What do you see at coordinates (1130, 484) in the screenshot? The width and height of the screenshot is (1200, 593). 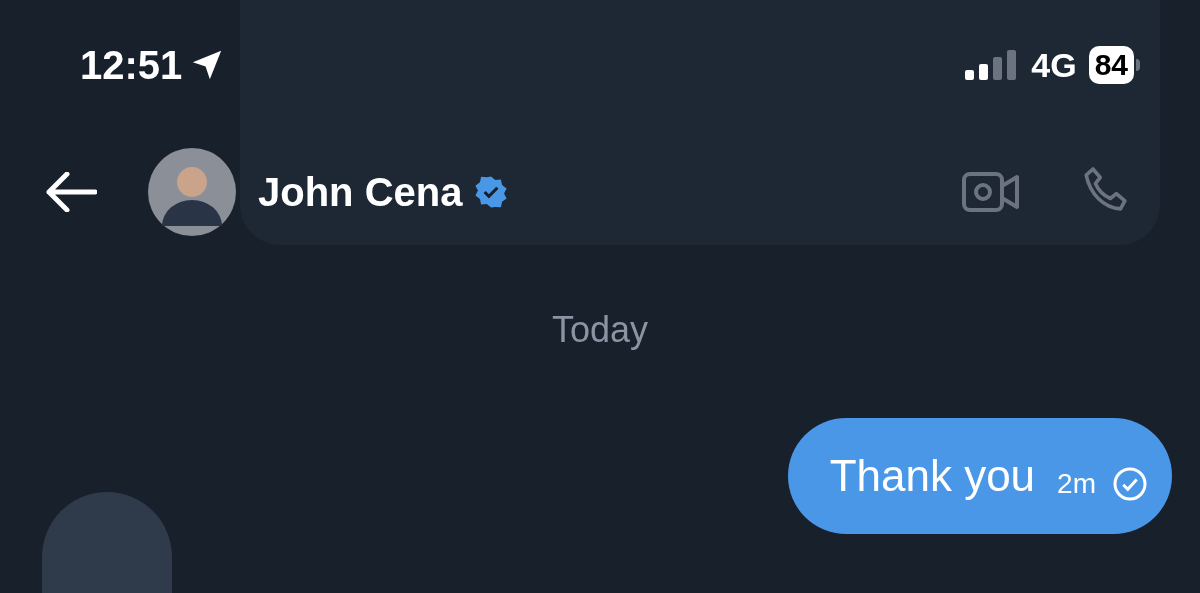 I see `check-circle-icon` at bounding box center [1130, 484].